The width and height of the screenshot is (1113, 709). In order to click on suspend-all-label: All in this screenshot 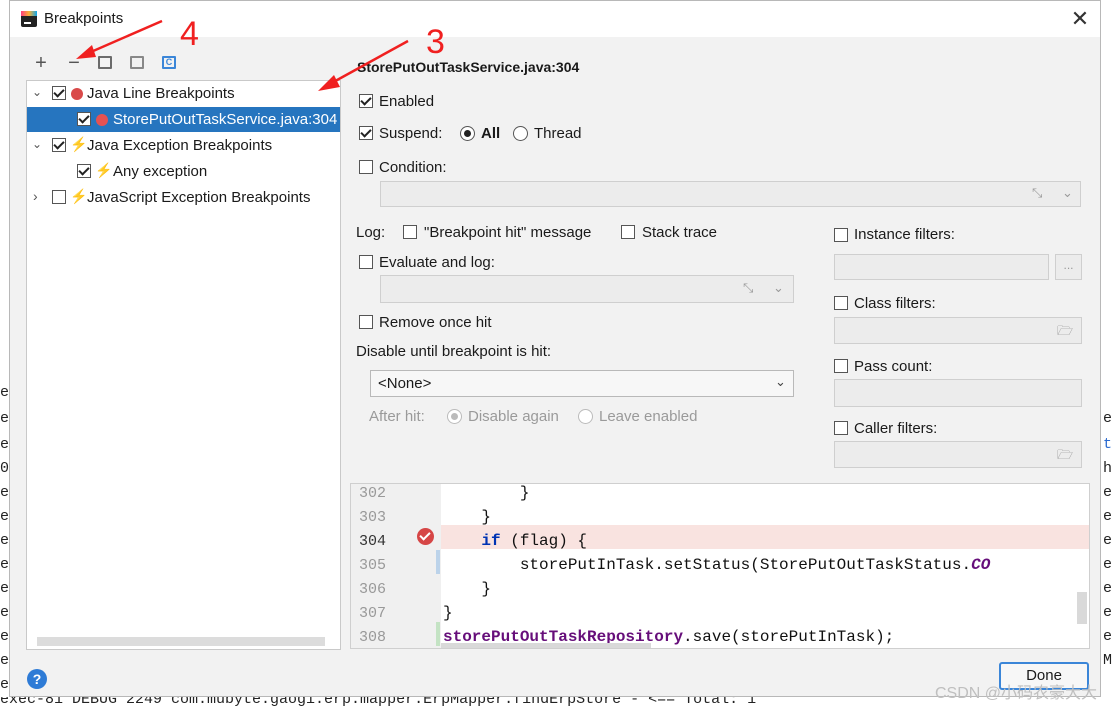, I will do `click(491, 133)`.